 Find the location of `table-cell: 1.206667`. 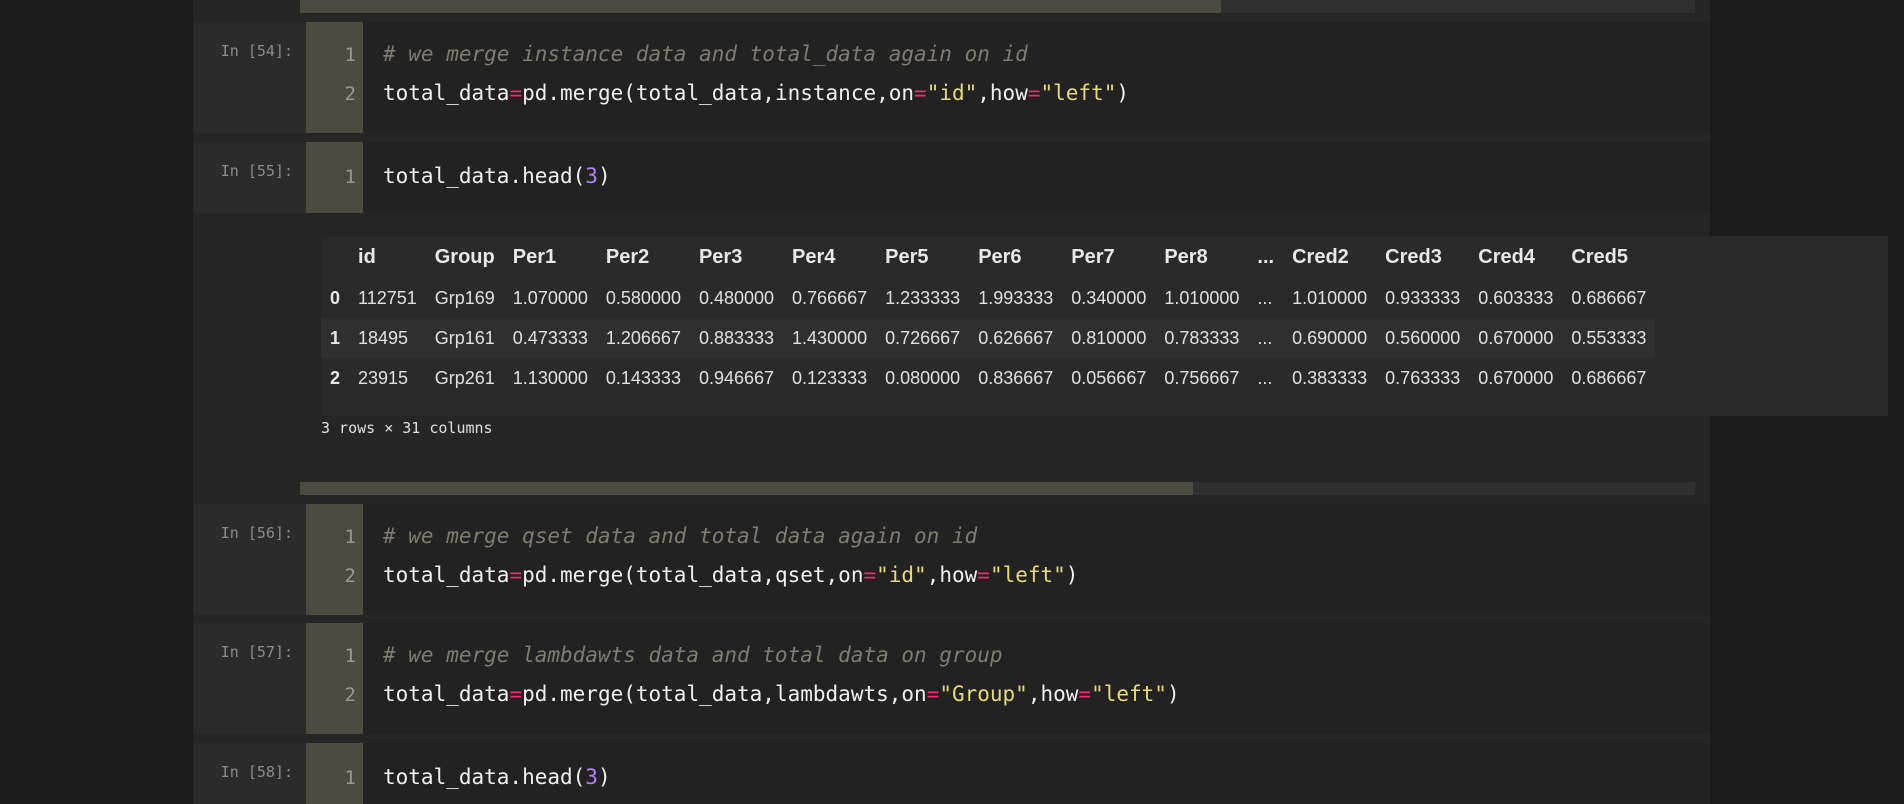

table-cell: 1.206667 is located at coordinates (643, 337).